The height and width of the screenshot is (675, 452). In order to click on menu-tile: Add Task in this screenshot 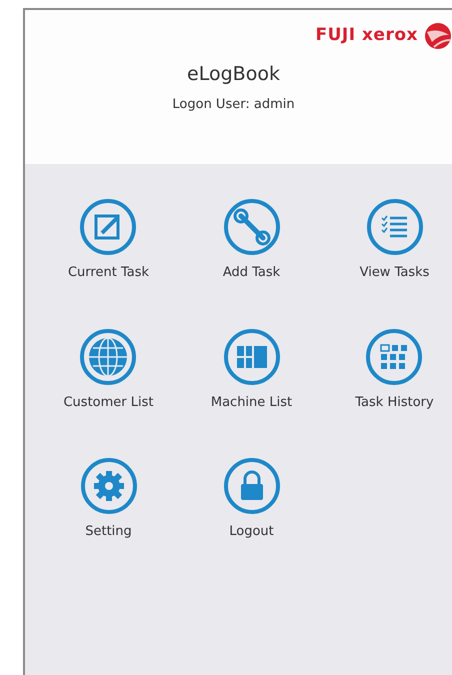, I will do `click(251, 240)`.